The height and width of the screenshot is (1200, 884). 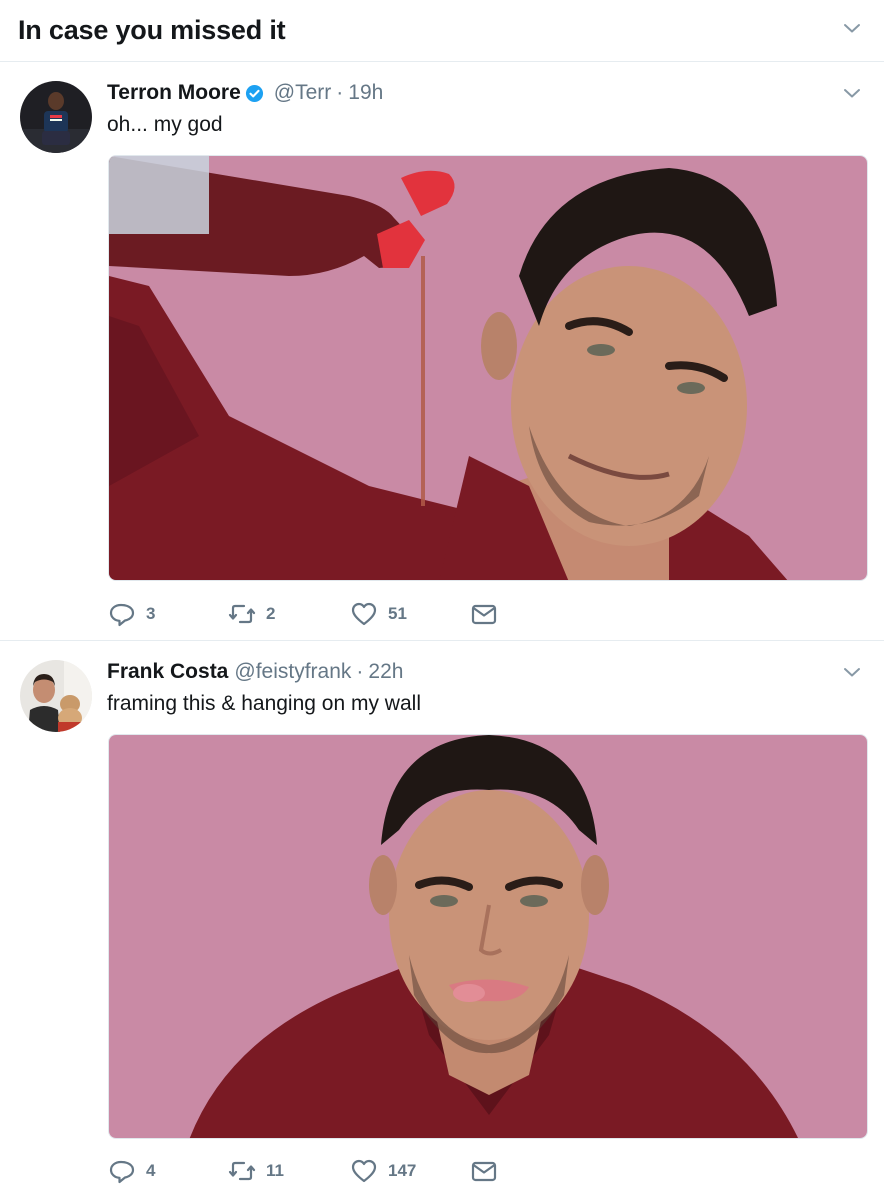 What do you see at coordinates (151, 613) in the screenshot?
I see `reply-count: 3` at bounding box center [151, 613].